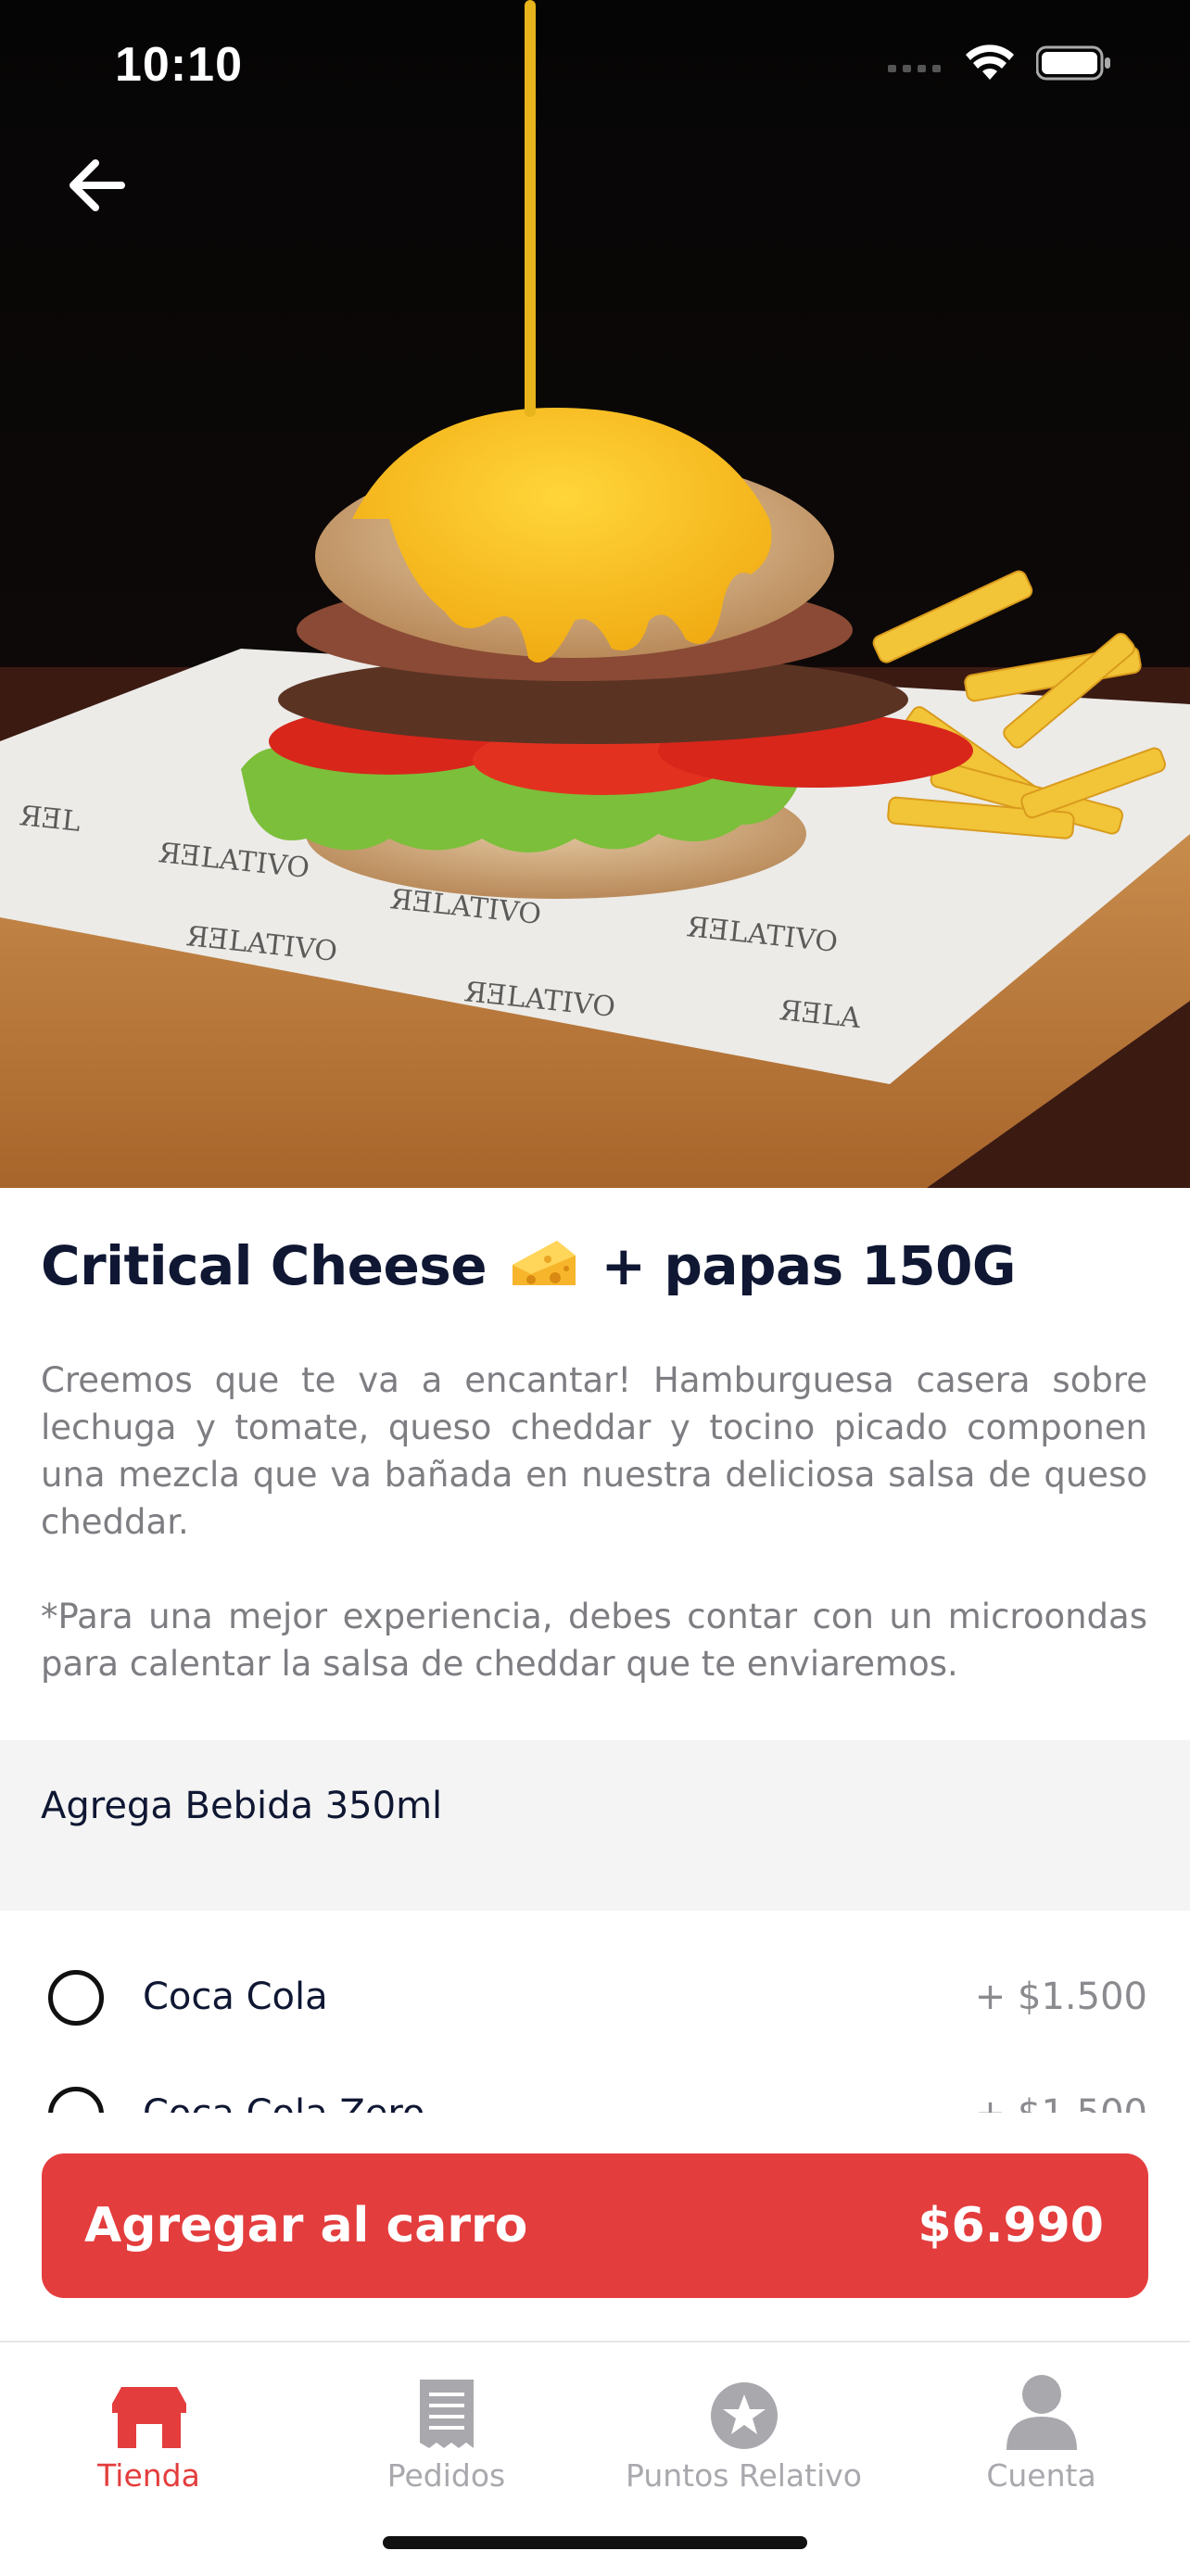  I want to click on product-name: Critical Cheese, so click(264, 1265).